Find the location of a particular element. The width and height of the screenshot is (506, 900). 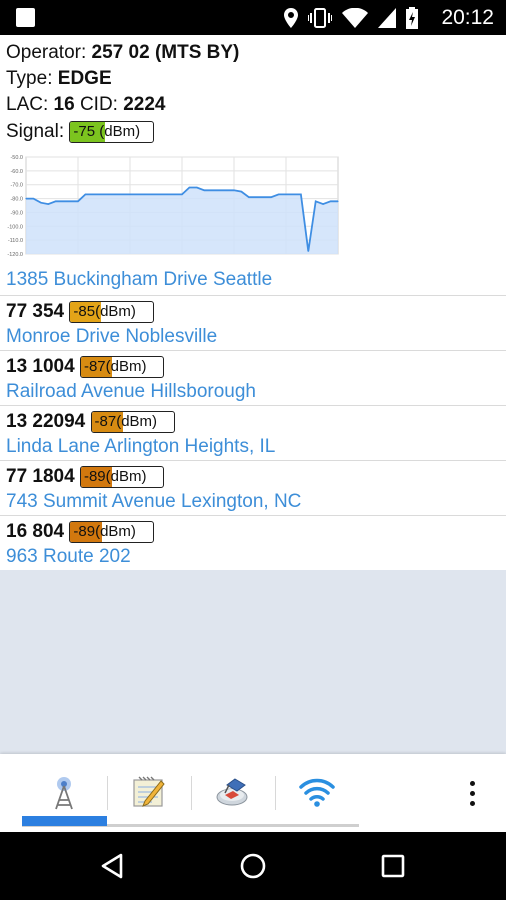

neighbor-signal-badge: -87(dBm) is located at coordinates (132, 421).